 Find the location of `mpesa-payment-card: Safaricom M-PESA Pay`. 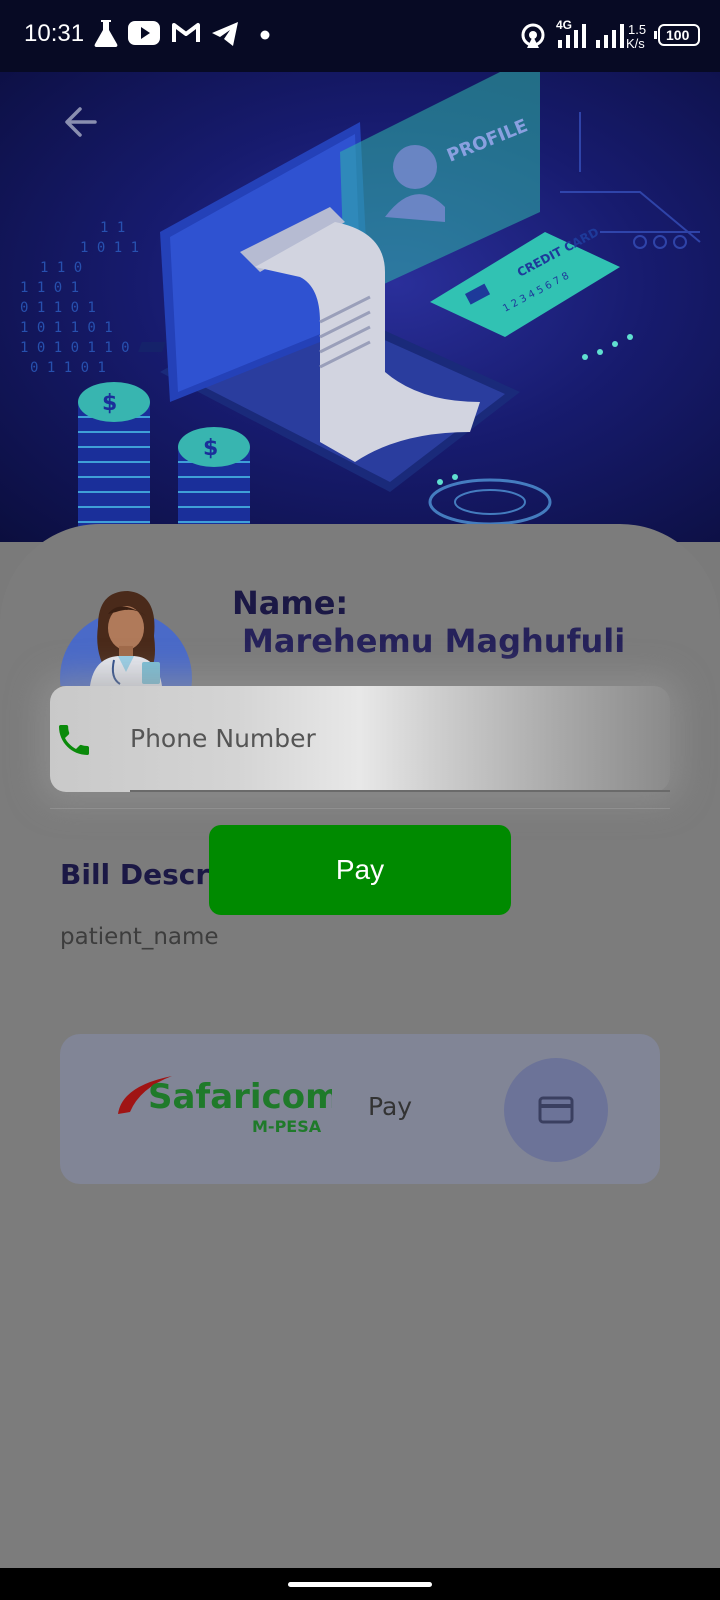

mpesa-payment-card: Safaricom M-PESA Pay is located at coordinates (360, 1109).